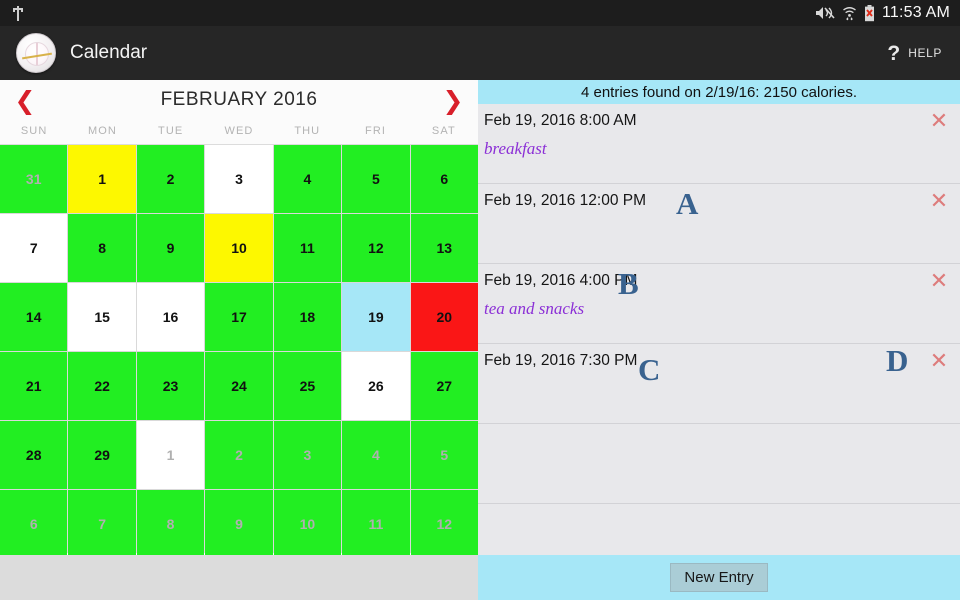  What do you see at coordinates (307, 131) in the screenshot?
I see `day-of-week-label: THU` at bounding box center [307, 131].